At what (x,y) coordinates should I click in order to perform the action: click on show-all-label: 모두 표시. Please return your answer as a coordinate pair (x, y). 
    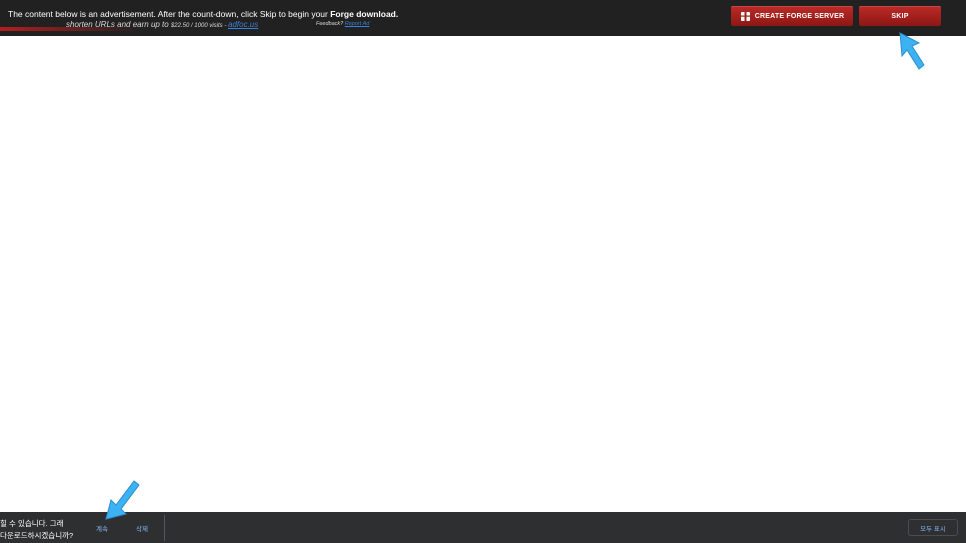
    Looking at the image, I should click on (933, 529).